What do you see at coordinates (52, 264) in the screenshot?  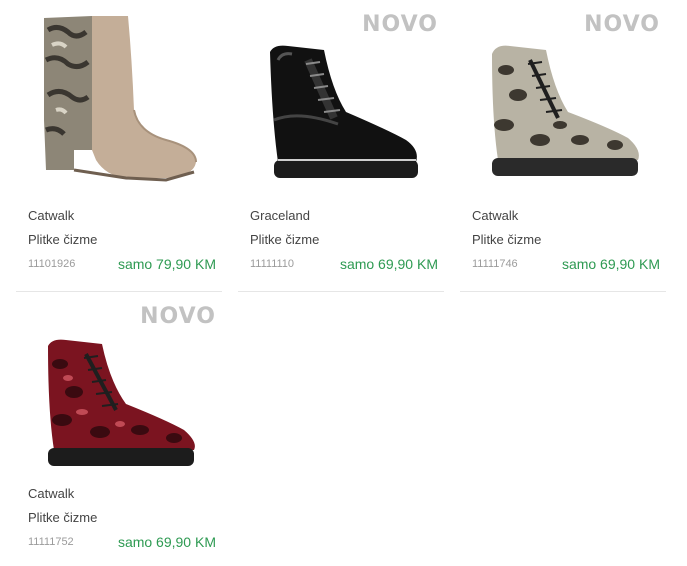 I see `product-sku: 11101926` at bounding box center [52, 264].